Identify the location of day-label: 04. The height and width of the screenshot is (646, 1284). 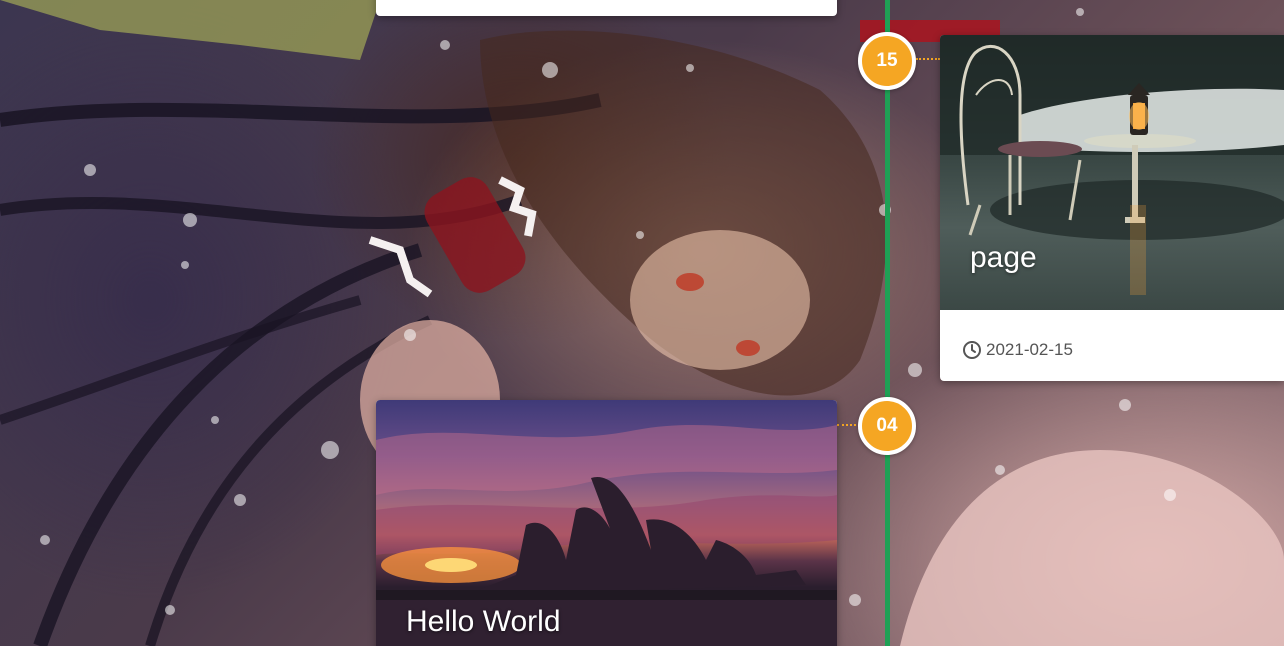
(887, 425).